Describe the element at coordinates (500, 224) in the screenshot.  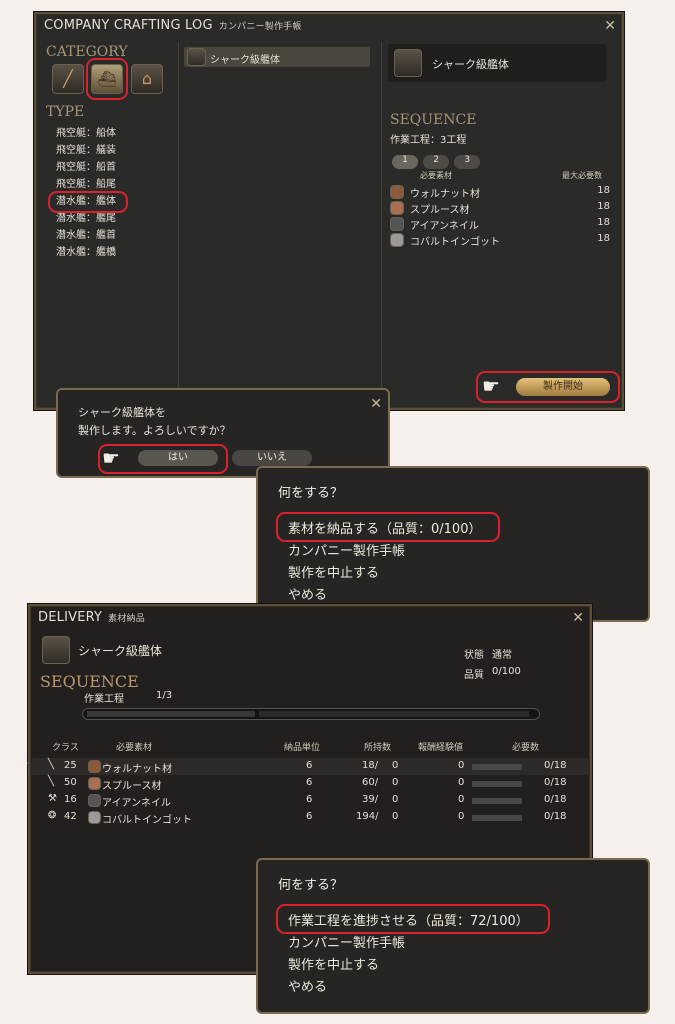
I see `material-row: アイアンネイル 18` at that location.